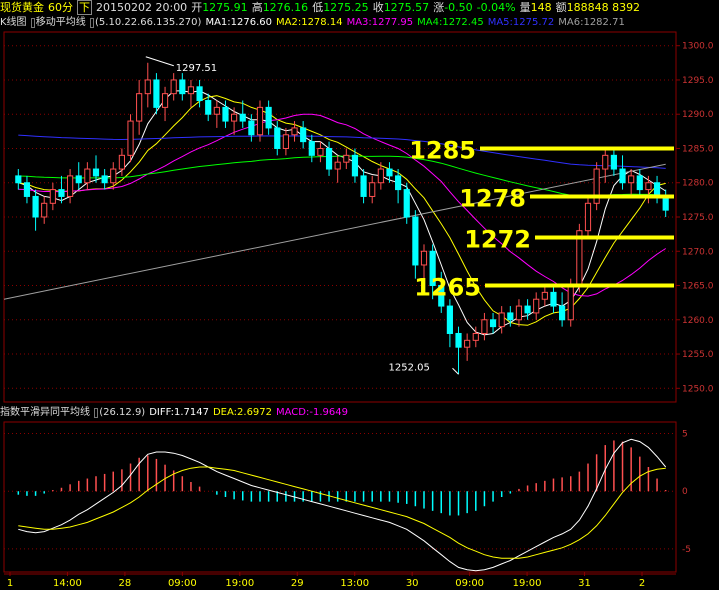 This screenshot has width=719, height=590. What do you see at coordinates (527, 583) in the screenshot?
I see `x-tick-label: 19:00` at bounding box center [527, 583].